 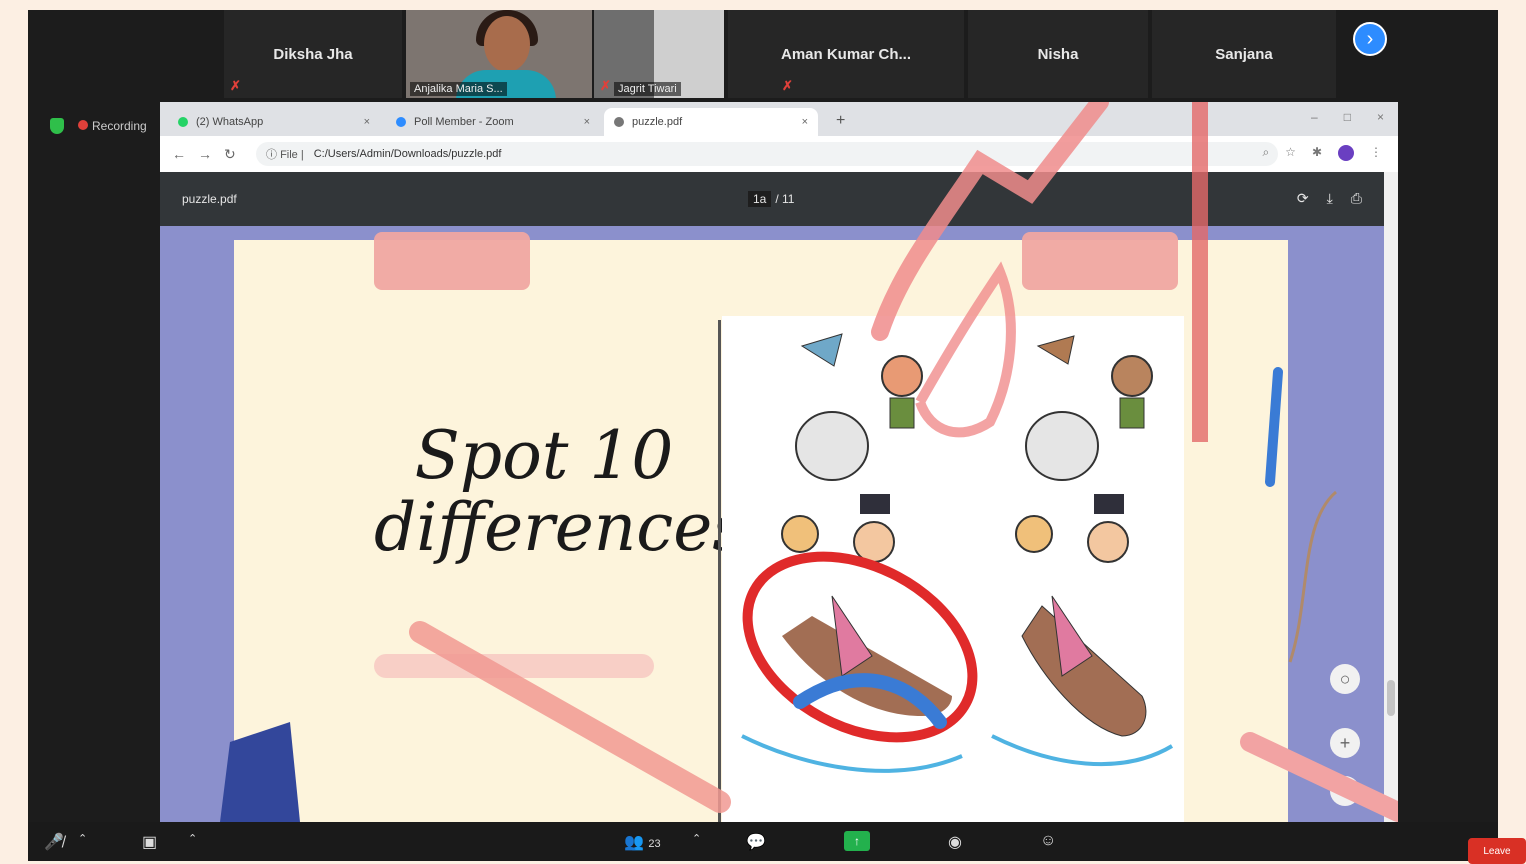 I want to click on recording-indicator: Recording, so click(x=98, y=126).